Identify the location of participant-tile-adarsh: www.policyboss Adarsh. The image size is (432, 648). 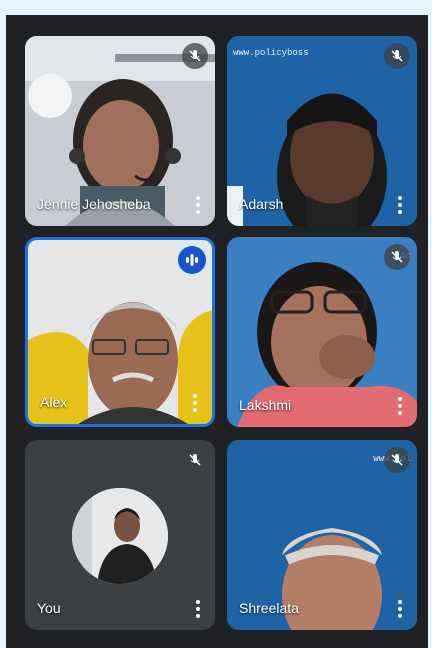
(322, 131).